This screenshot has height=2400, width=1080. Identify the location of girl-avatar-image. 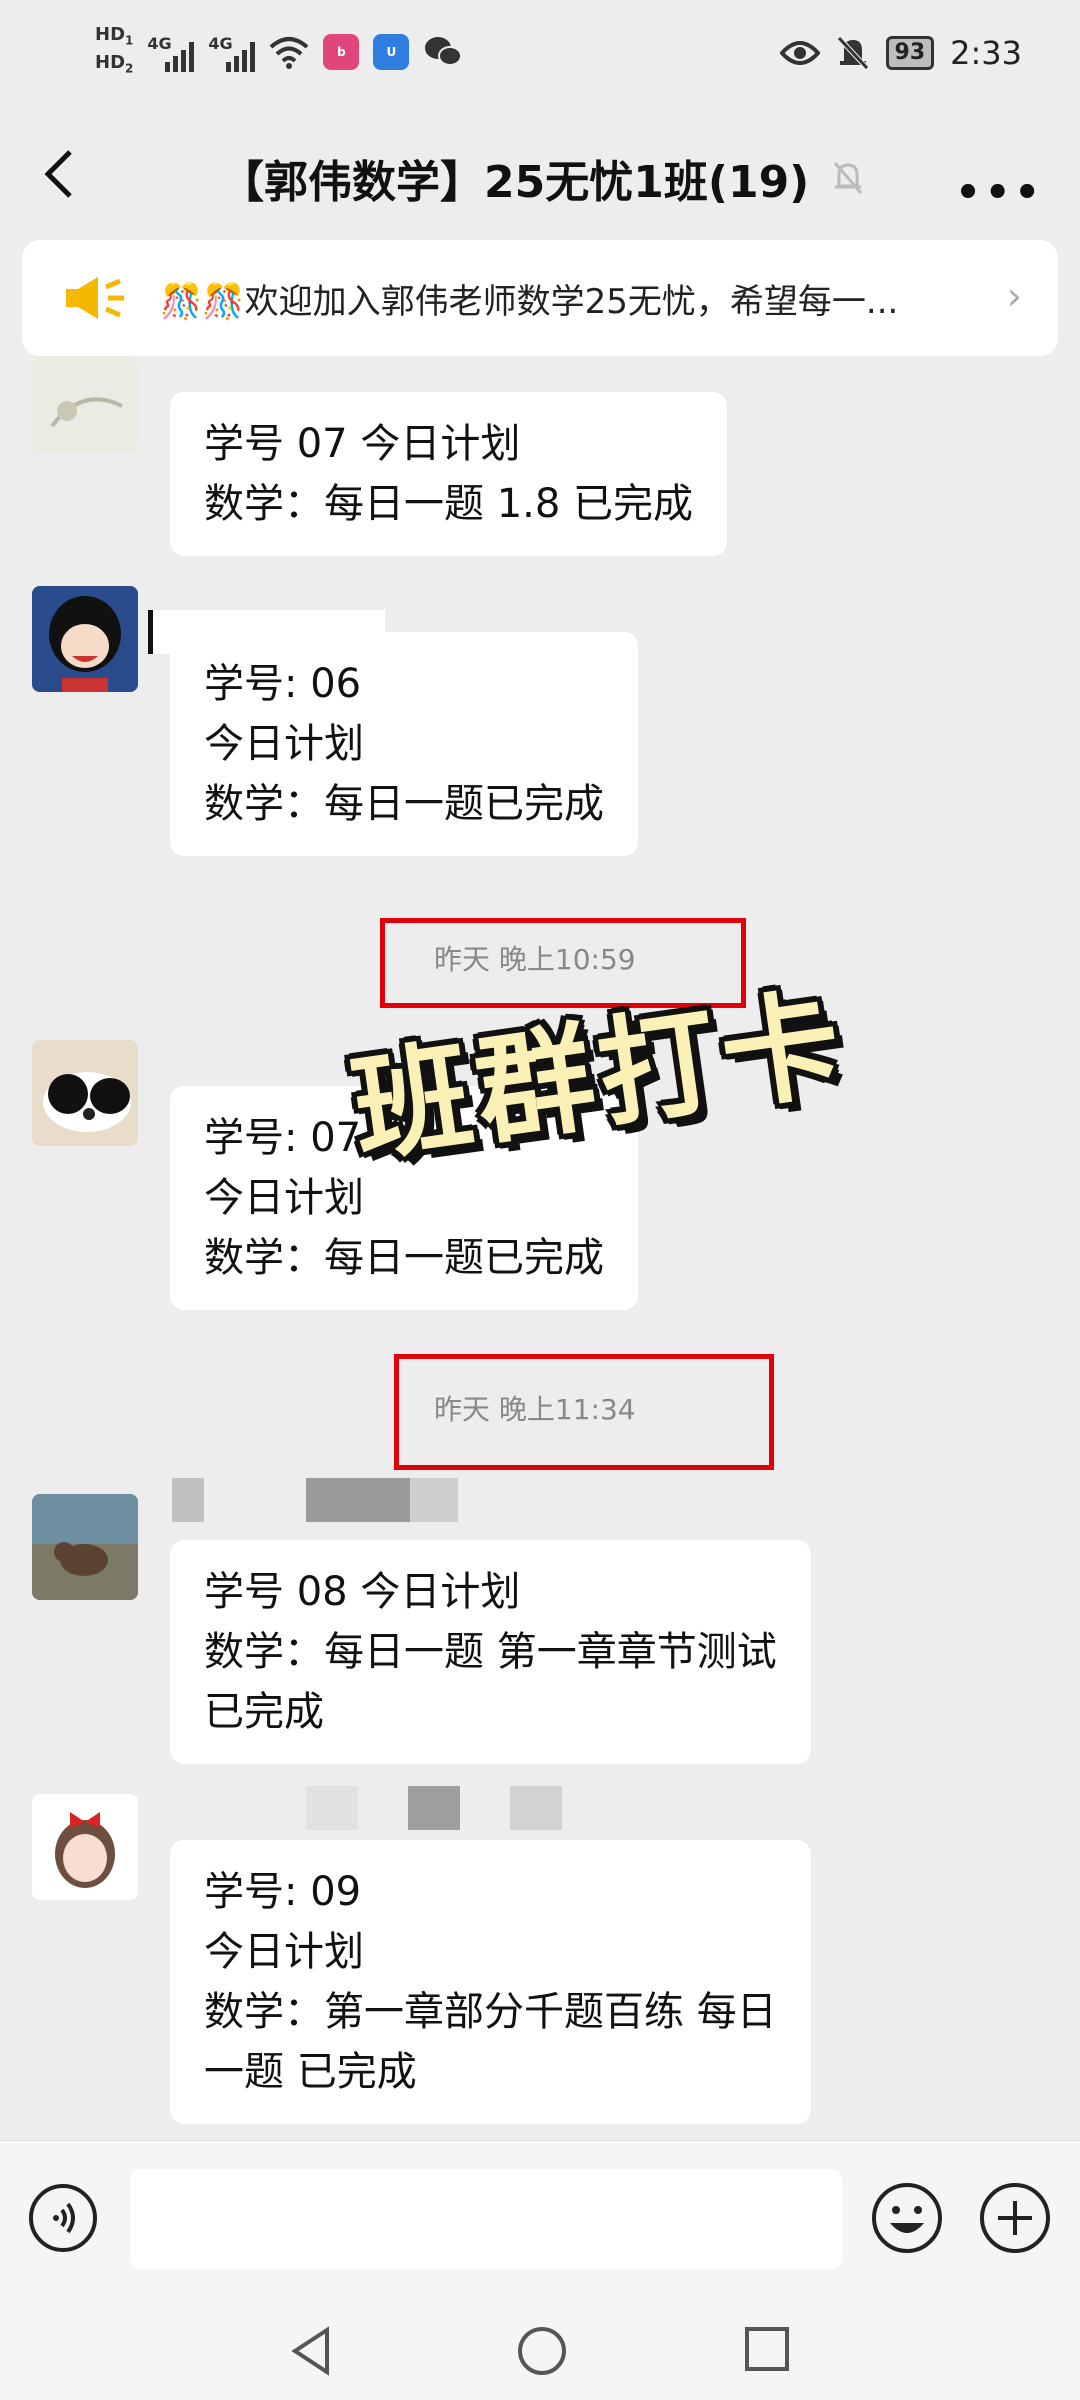
(85, 1847).